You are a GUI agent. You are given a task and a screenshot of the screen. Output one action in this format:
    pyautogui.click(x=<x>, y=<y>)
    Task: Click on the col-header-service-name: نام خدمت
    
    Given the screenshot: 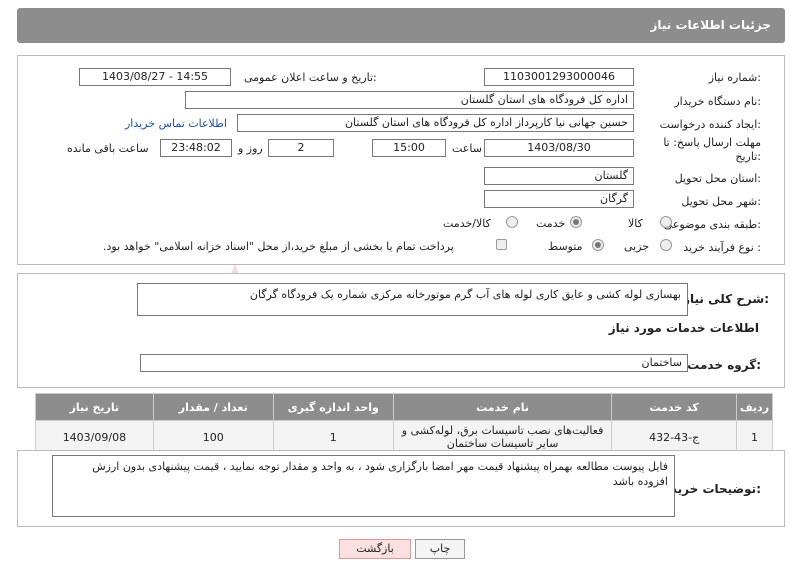 What is the action you would take?
    pyautogui.click(x=502, y=407)
    